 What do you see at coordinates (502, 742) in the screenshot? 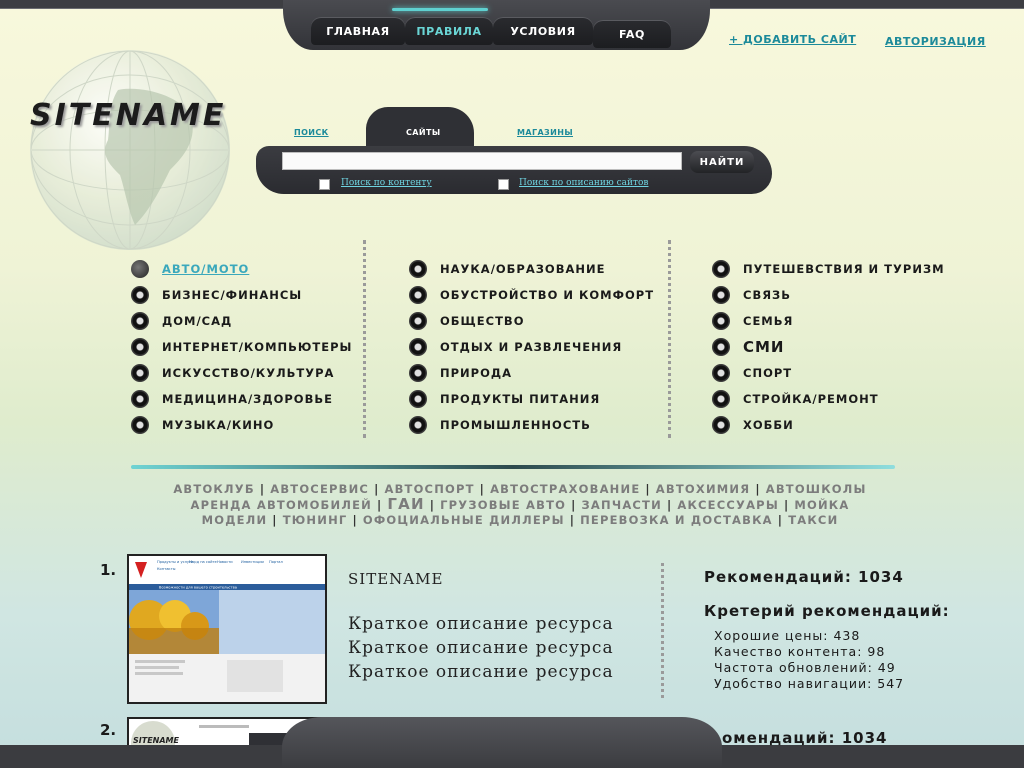
I see `footer-tray` at bounding box center [502, 742].